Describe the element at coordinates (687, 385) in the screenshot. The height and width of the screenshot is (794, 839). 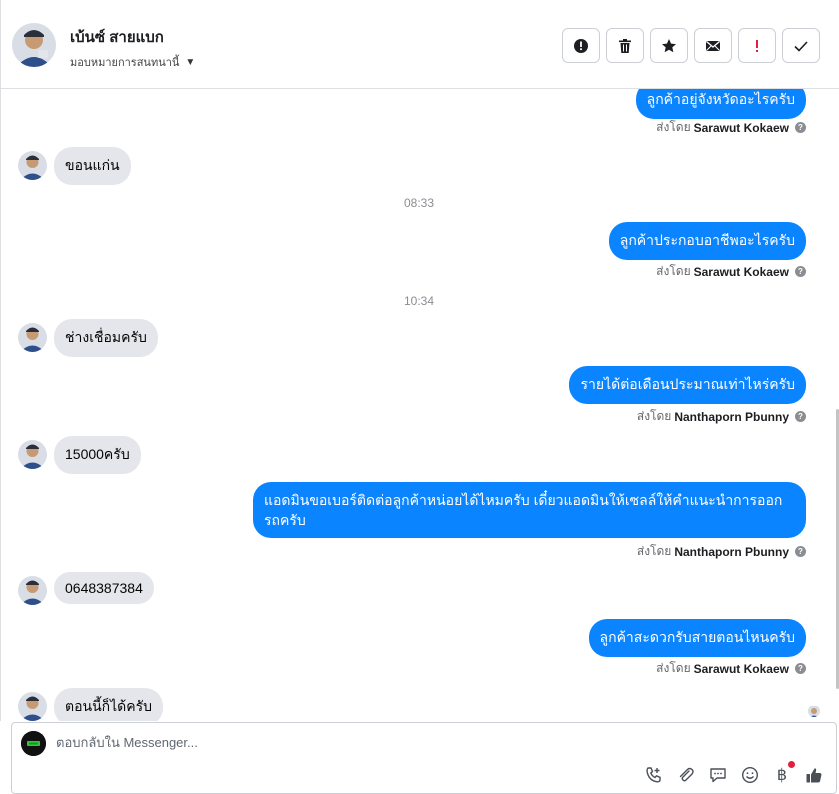
I see `outgoing-message: รายได้ต่อเดือนประมาณเท่าไหร่ครับ` at that location.